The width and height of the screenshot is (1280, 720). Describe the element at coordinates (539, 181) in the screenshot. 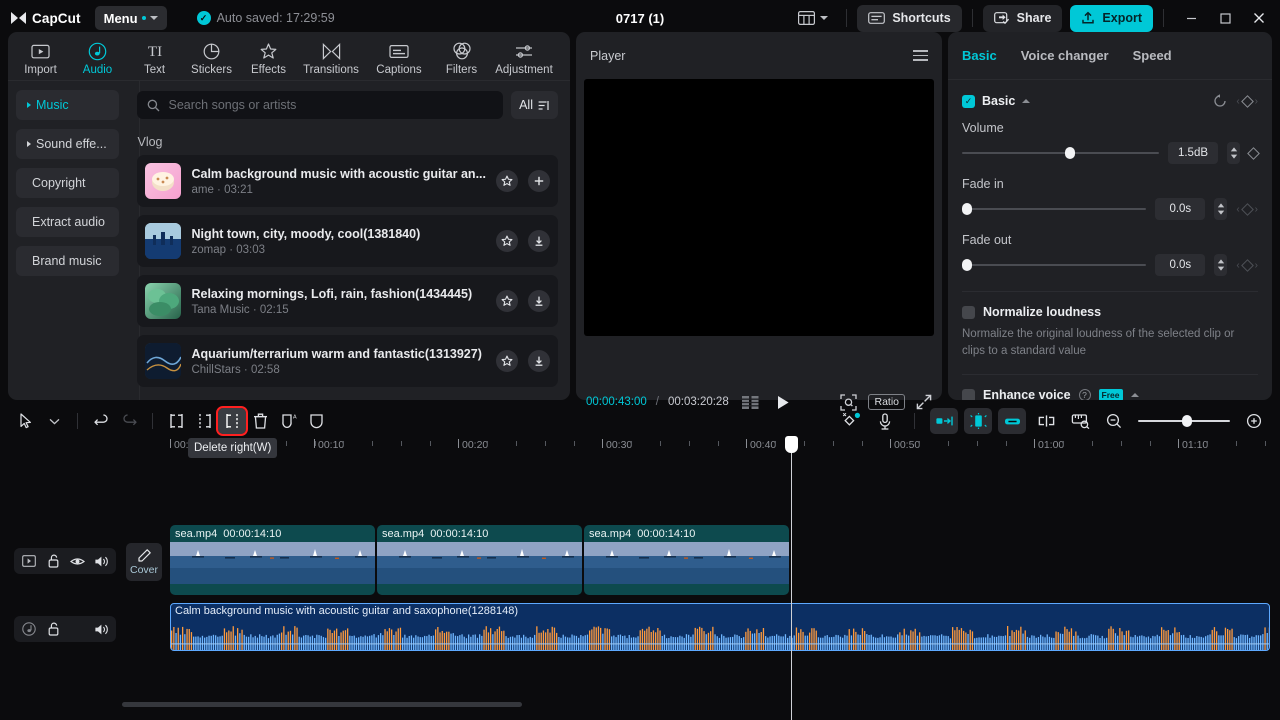

I see `add-to-timeline-button` at that location.